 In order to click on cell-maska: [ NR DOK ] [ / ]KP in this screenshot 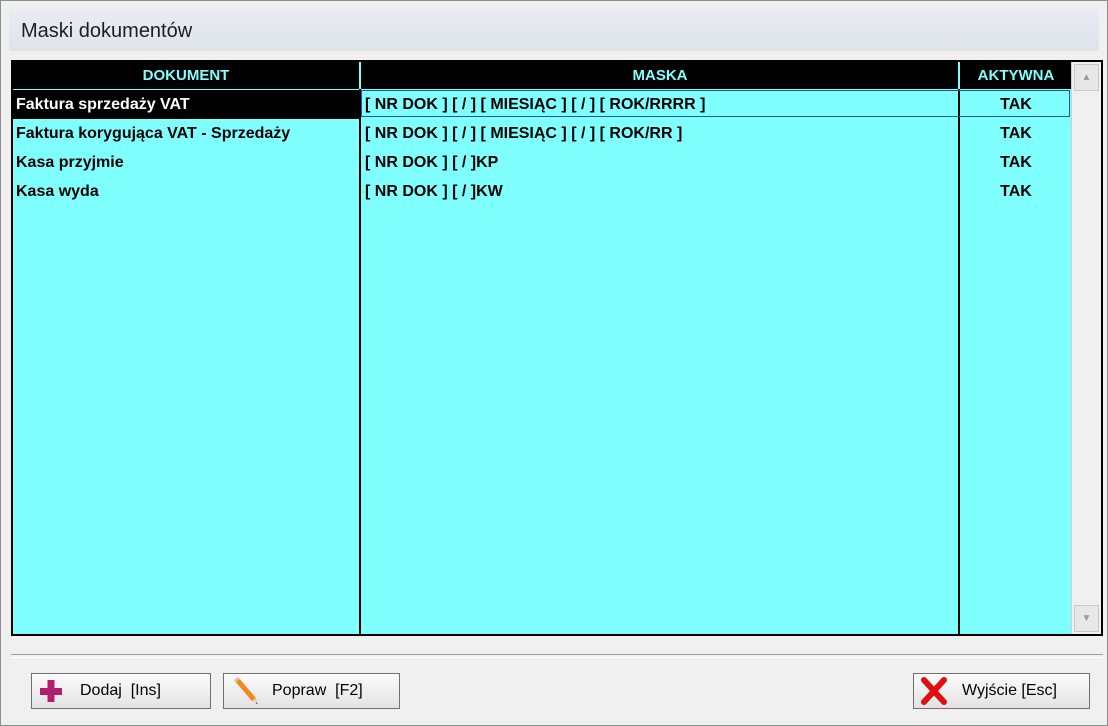, I will do `click(432, 162)`.